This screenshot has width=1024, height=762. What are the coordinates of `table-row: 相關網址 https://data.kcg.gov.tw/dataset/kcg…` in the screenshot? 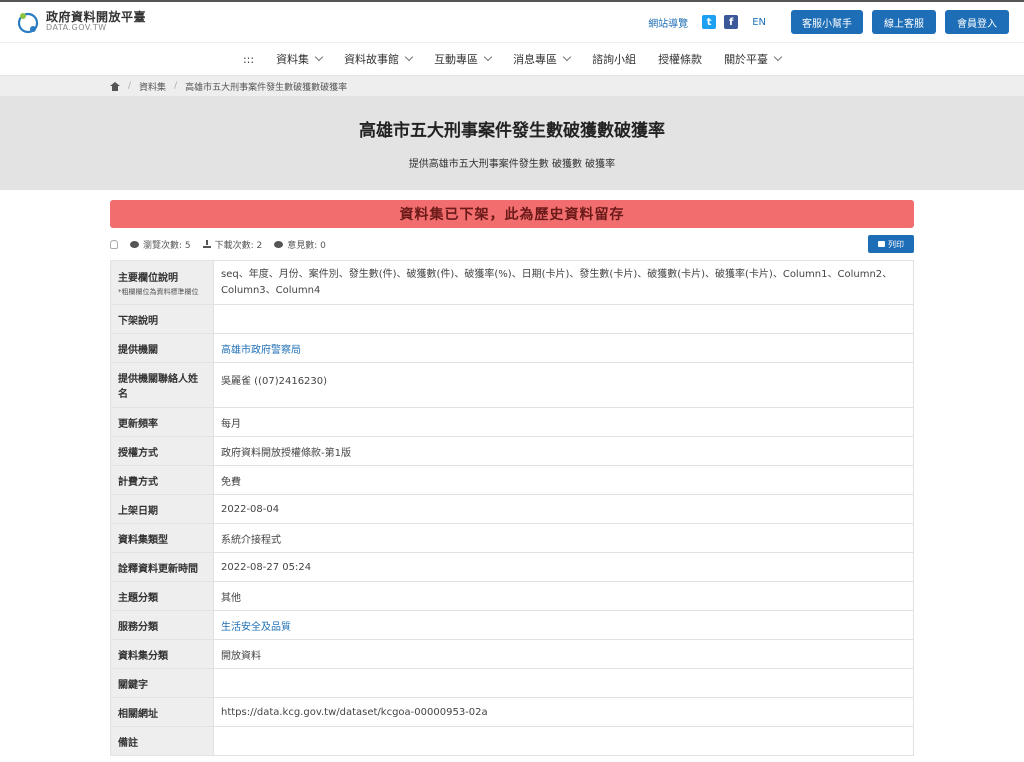 It's located at (512, 712).